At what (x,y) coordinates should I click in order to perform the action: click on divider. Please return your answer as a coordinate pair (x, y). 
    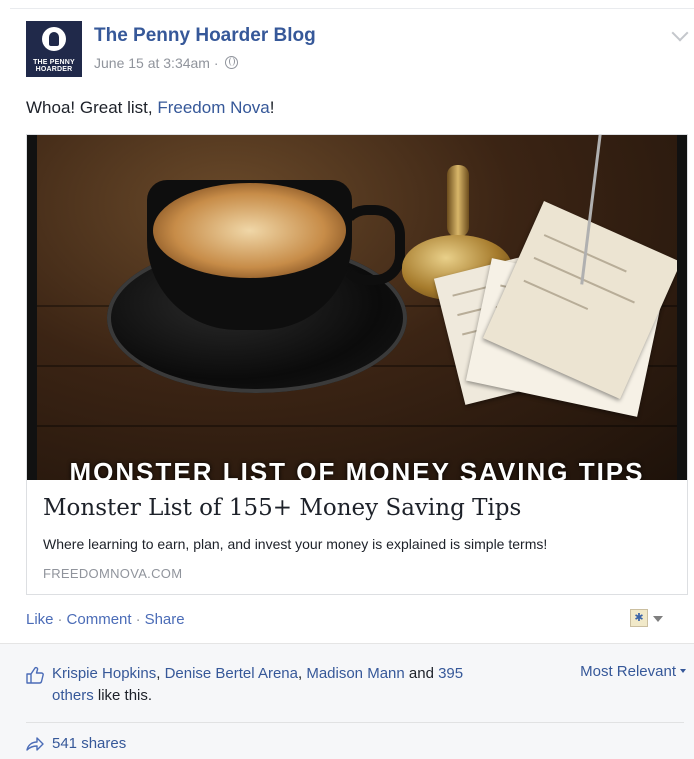
    Looking at the image, I should click on (355, 722).